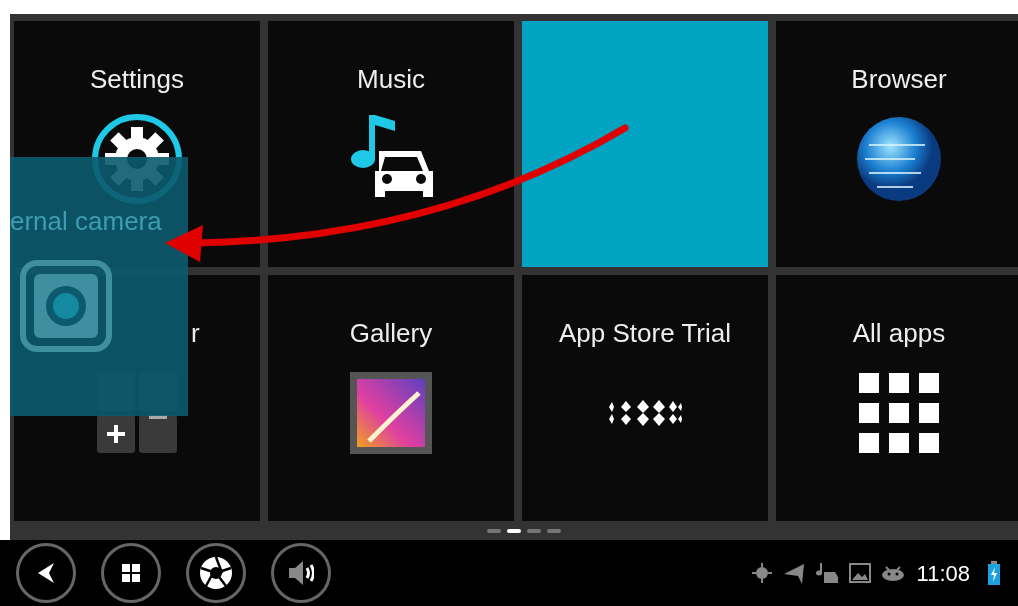 The image size is (1018, 606). I want to click on diamond-pattern-icon, so click(645, 413).